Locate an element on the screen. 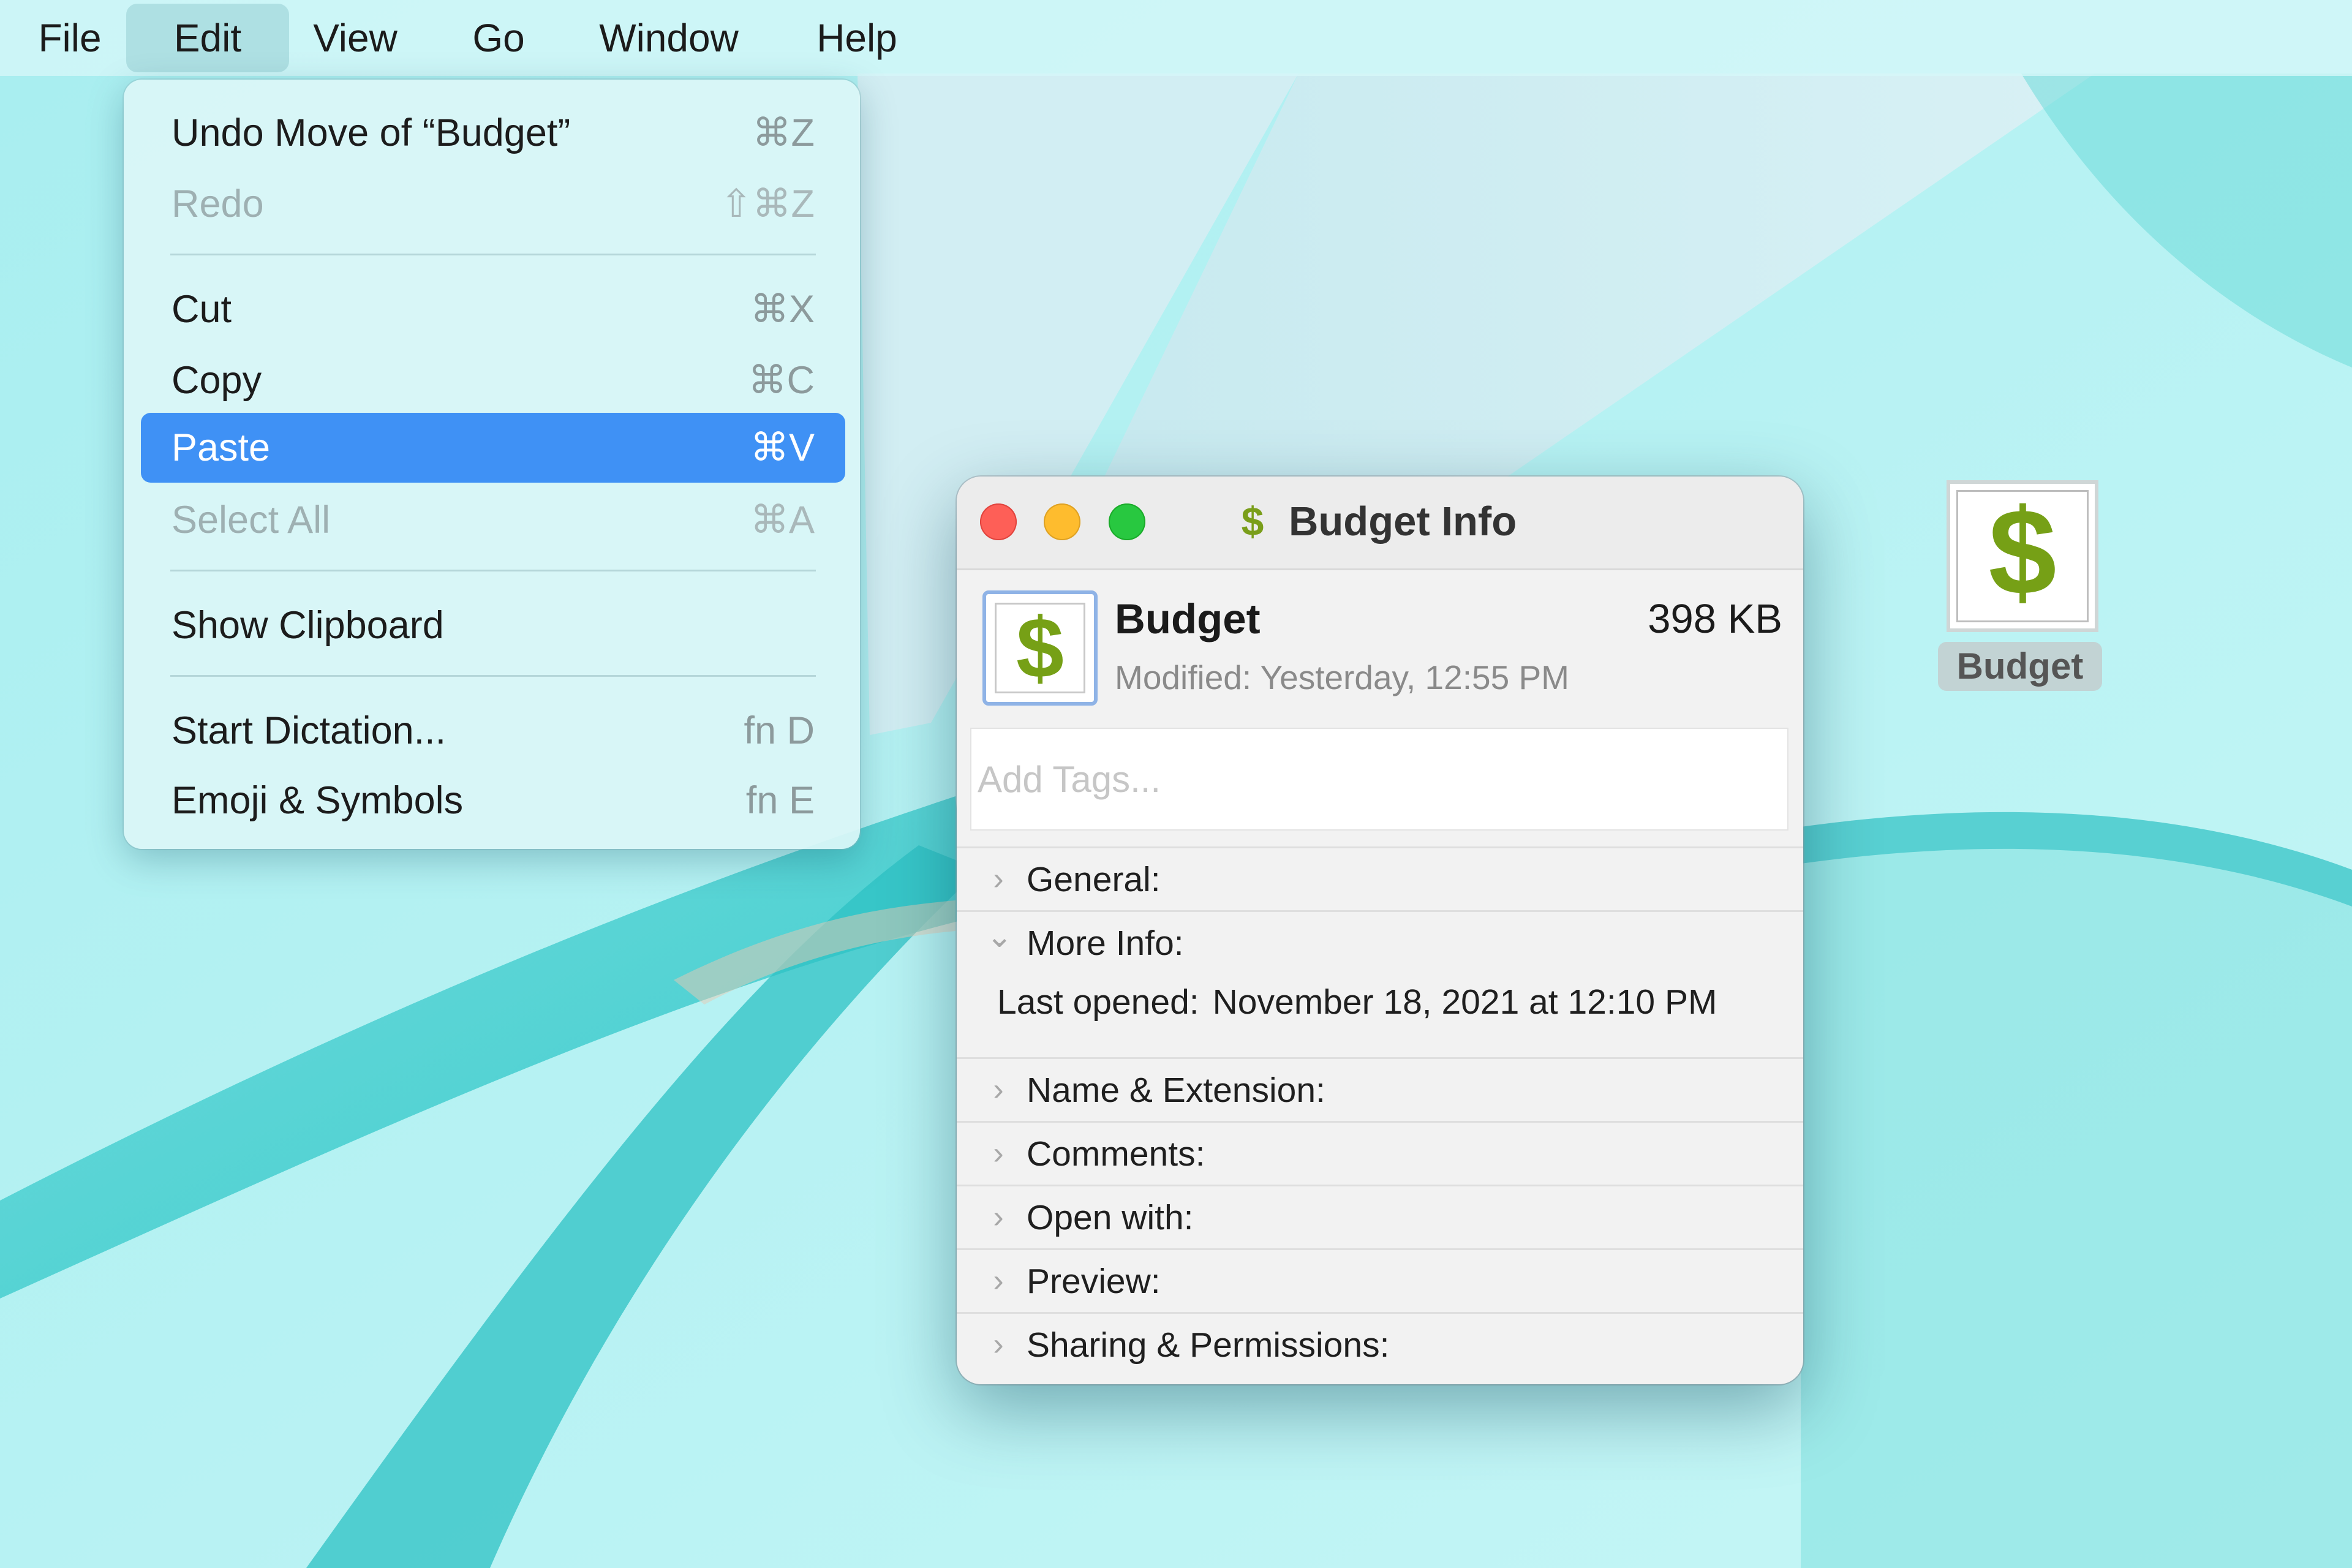 This screenshot has height=1568, width=2352. file-size: 398 KB is located at coordinates (1715, 619).